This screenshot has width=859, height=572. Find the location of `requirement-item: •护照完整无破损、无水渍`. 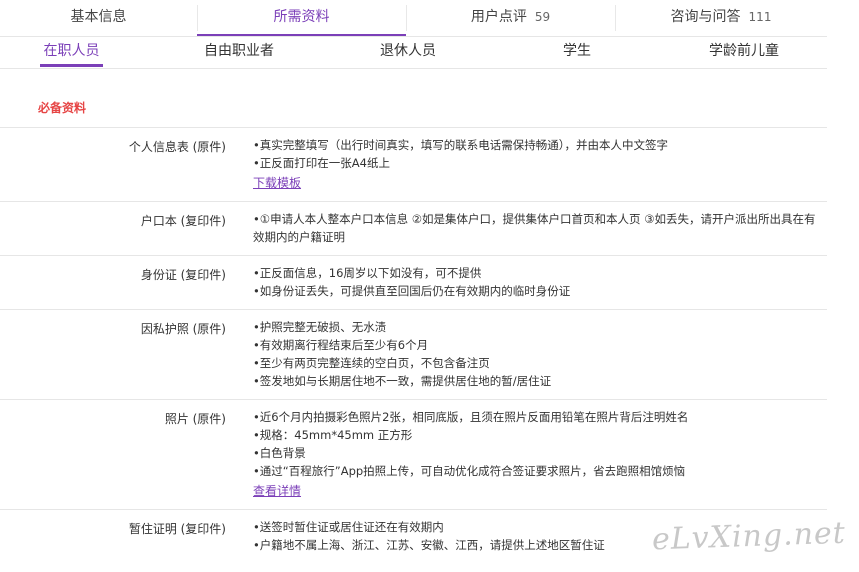

requirement-item: •护照完整无破损、无水渍 is located at coordinates (320, 327).